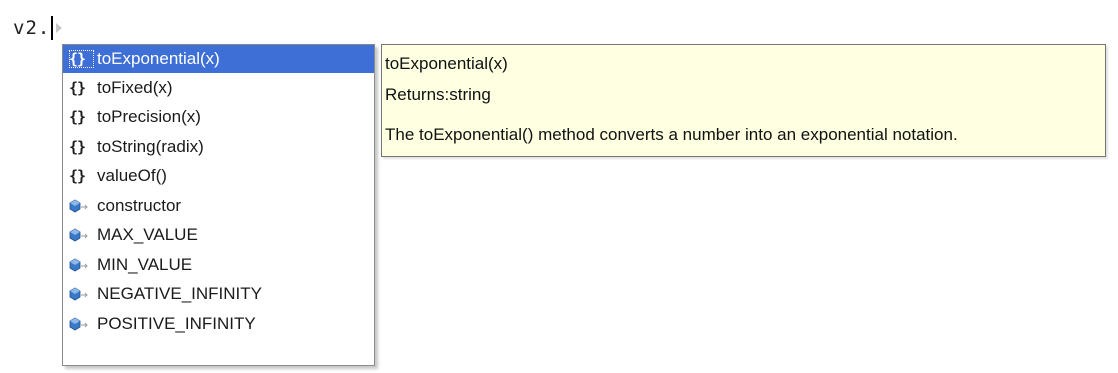 This screenshot has height=373, width=1118. Describe the element at coordinates (218, 118) in the screenshot. I see `completion-item-toprecision: {} toPrecision(x)` at that location.